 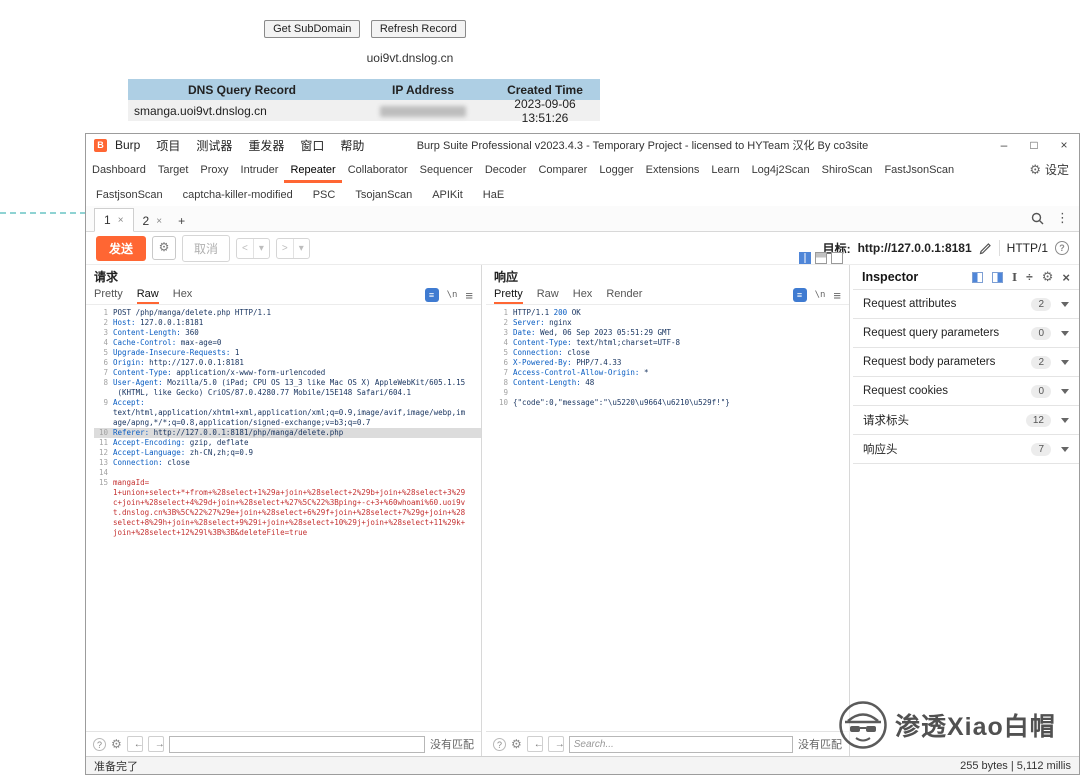 What do you see at coordinates (919, 169) in the screenshot?
I see `main-tab-fastjsonscan: FastJsonScan` at bounding box center [919, 169].